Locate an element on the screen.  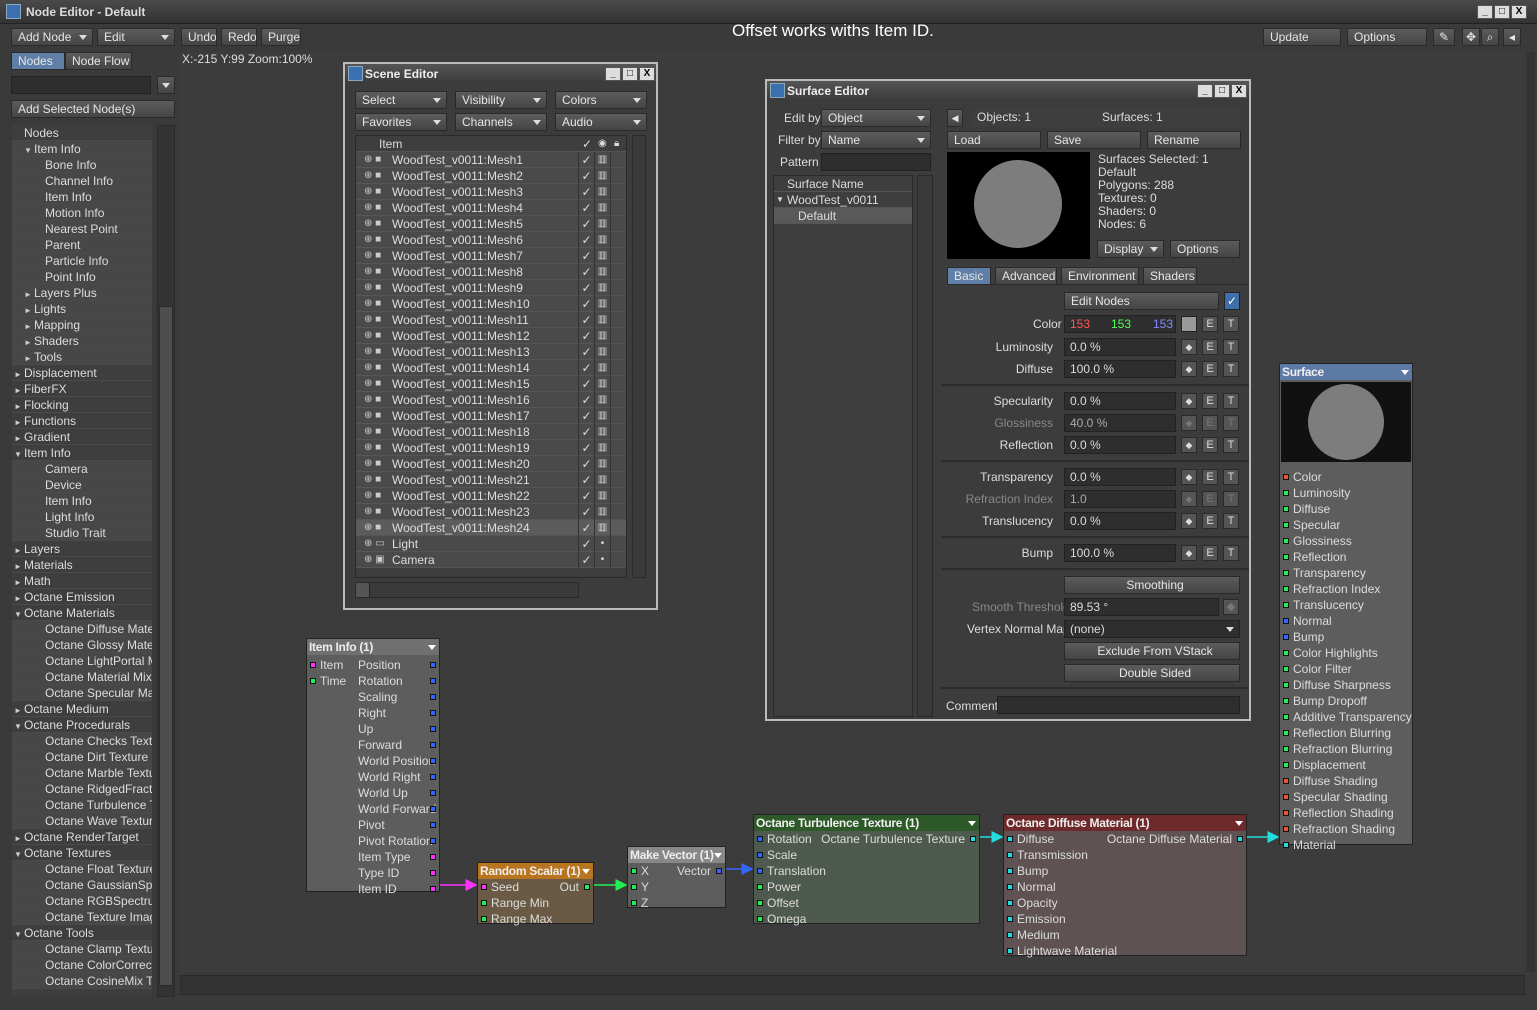
node-port-row: Bump Dropoff is located at coordinates (1346, 701).